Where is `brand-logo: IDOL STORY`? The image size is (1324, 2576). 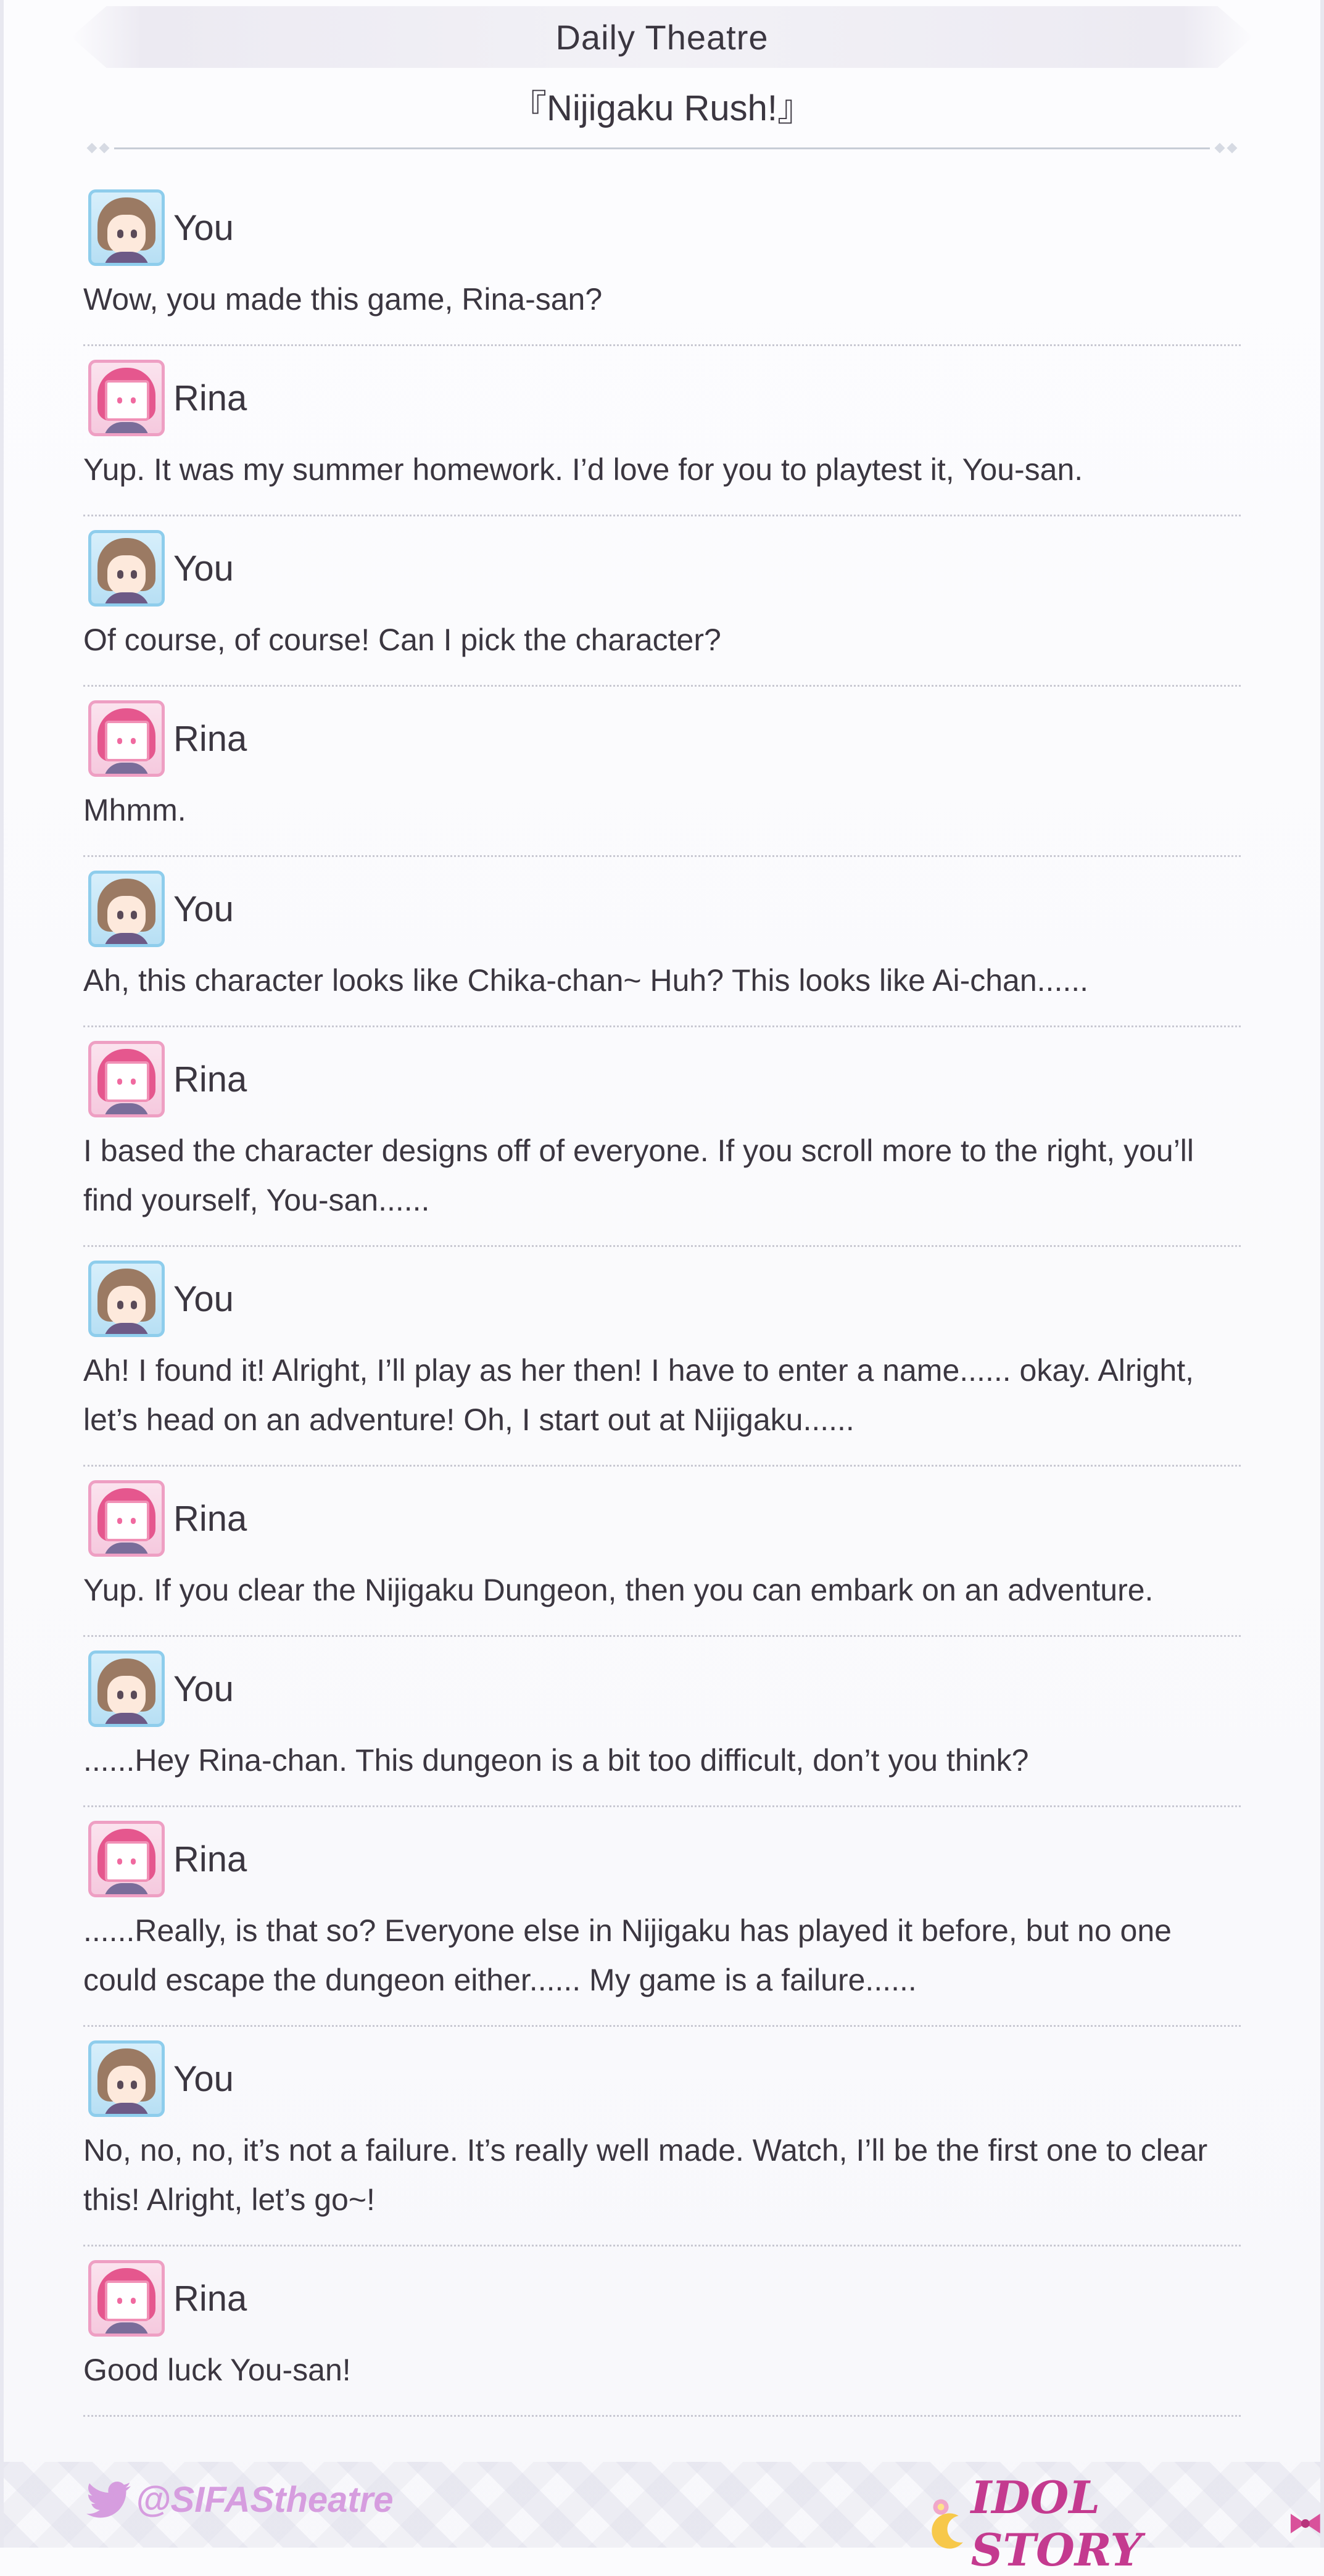
brand-logo: IDOL STORY is located at coordinates (1124, 2523).